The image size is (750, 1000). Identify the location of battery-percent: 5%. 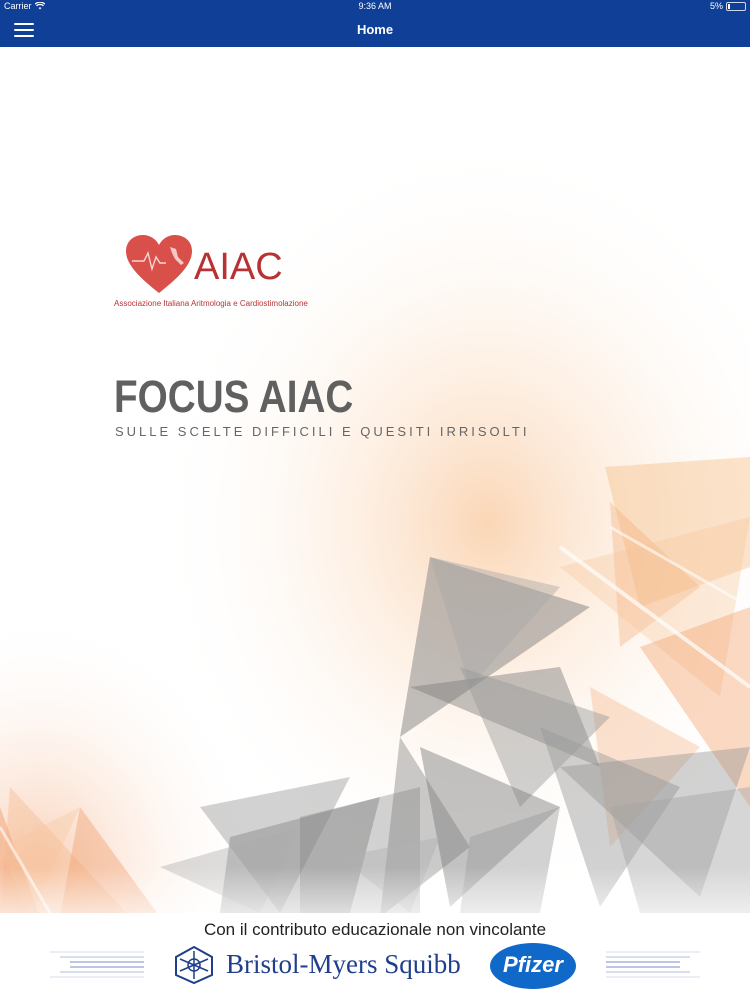
(716, 6).